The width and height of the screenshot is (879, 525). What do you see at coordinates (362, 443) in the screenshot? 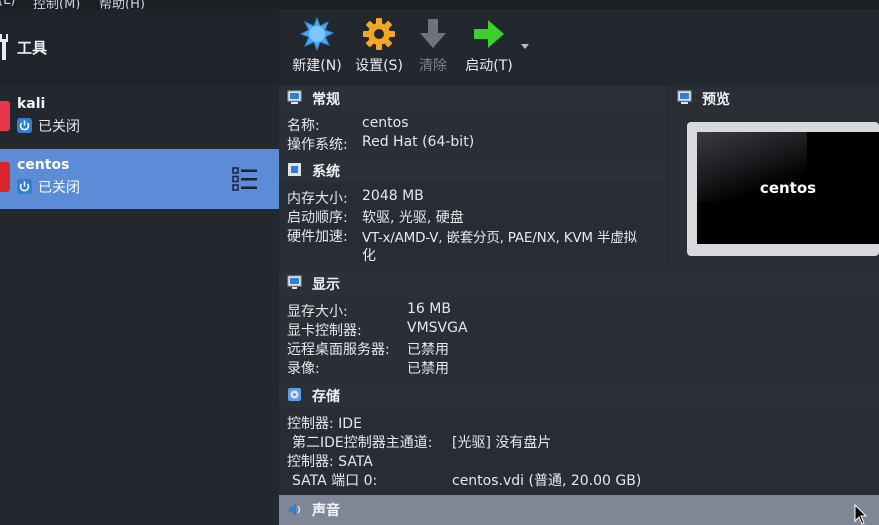
I see `detail-key: 第二IDE控制器主通道:` at bounding box center [362, 443].